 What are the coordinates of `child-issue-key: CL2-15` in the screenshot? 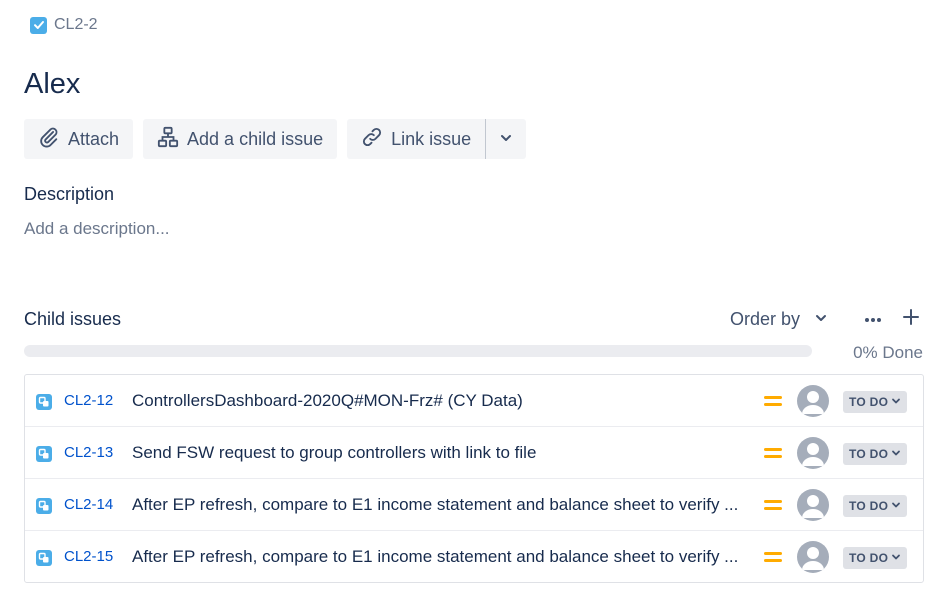 It's located at (88, 556).